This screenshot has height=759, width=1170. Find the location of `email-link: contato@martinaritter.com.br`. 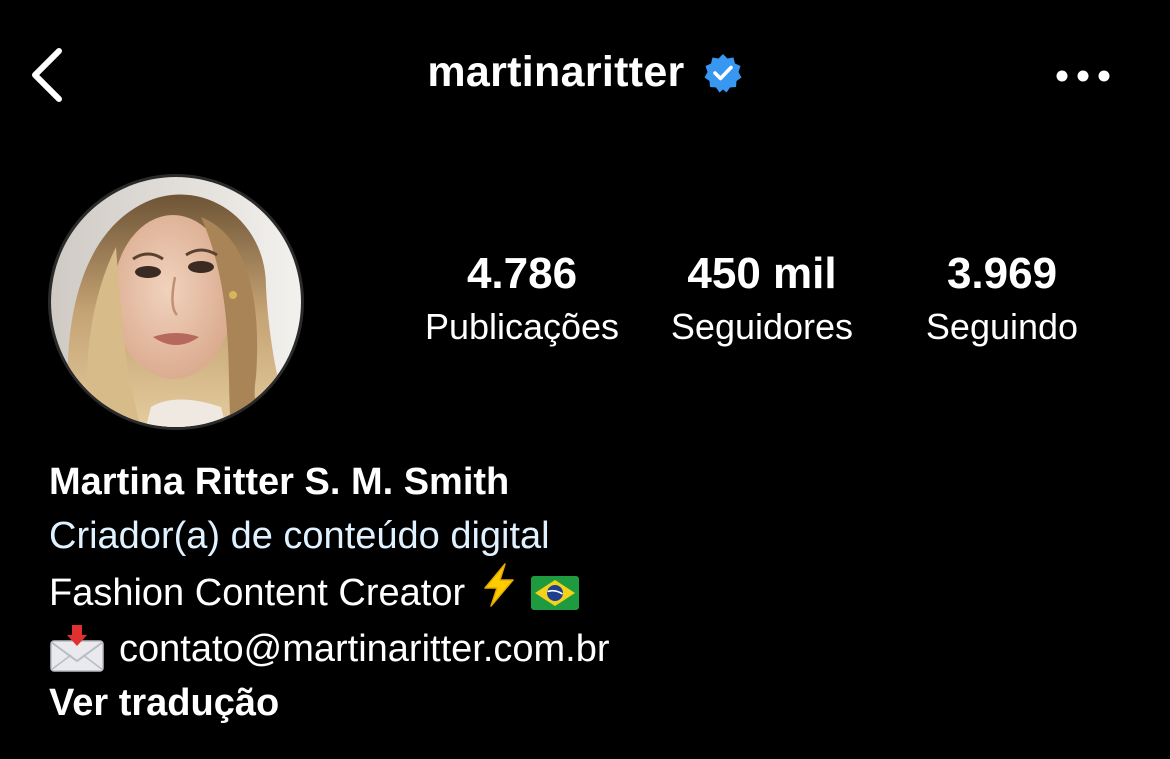

email-link: contato@martinaritter.com.br is located at coordinates (364, 649).